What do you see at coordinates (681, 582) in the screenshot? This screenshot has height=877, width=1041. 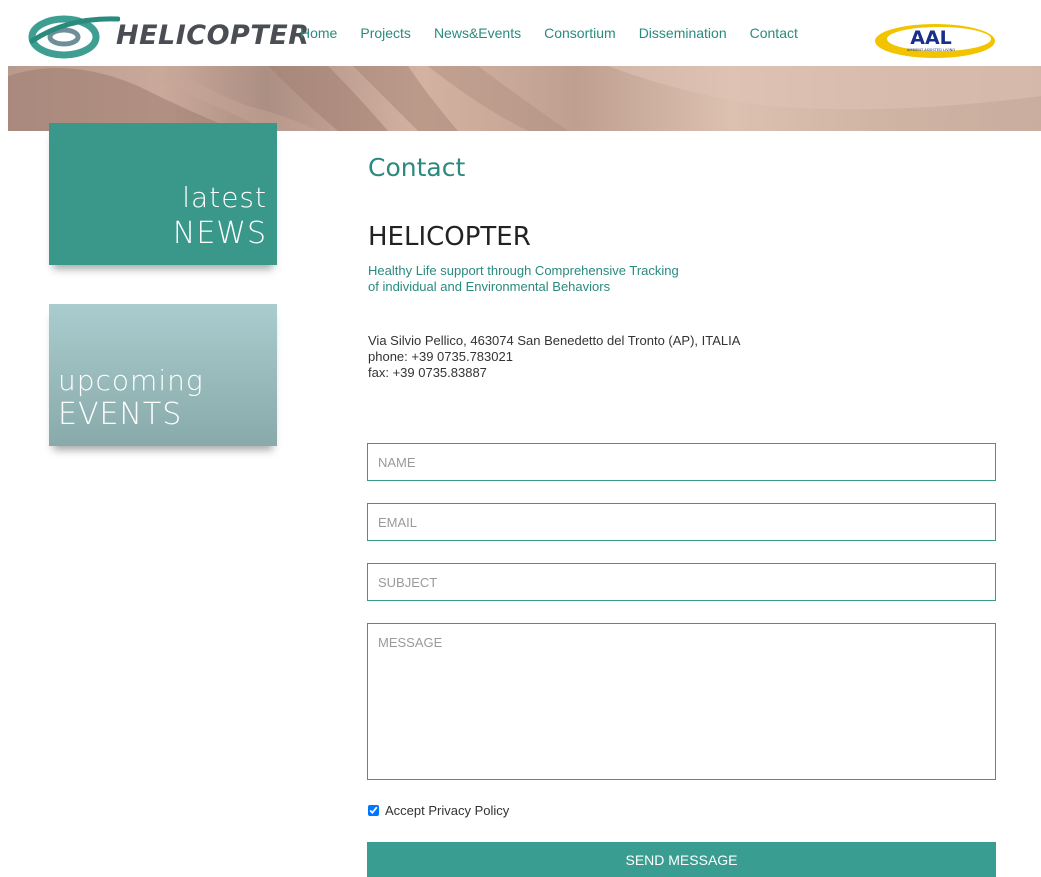 I see `subject-input` at bounding box center [681, 582].